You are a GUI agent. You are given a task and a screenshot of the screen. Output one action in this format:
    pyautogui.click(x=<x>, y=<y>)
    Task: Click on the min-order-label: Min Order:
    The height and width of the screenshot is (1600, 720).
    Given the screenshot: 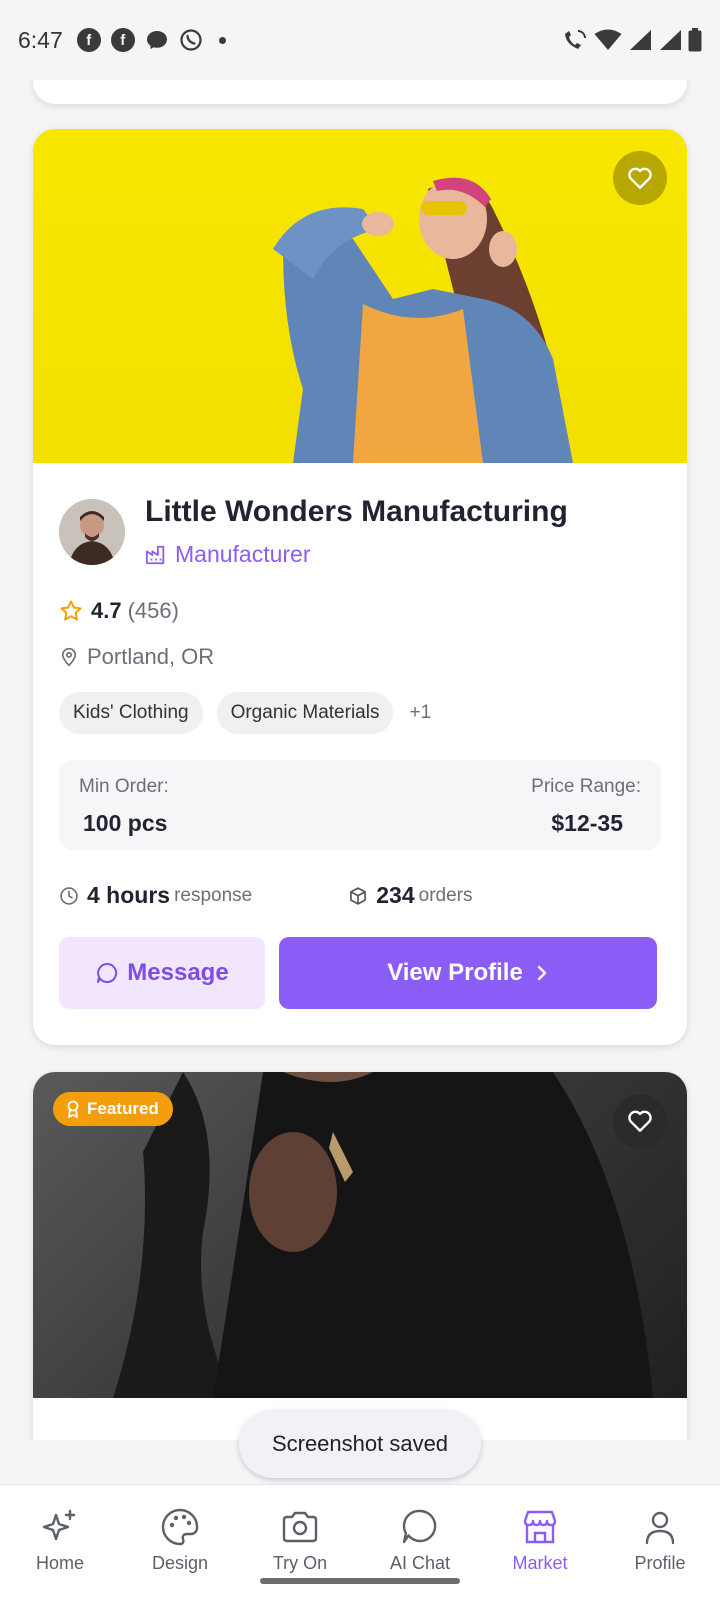 What is the action you would take?
    pyautogui.click(x=124, y=786)
    